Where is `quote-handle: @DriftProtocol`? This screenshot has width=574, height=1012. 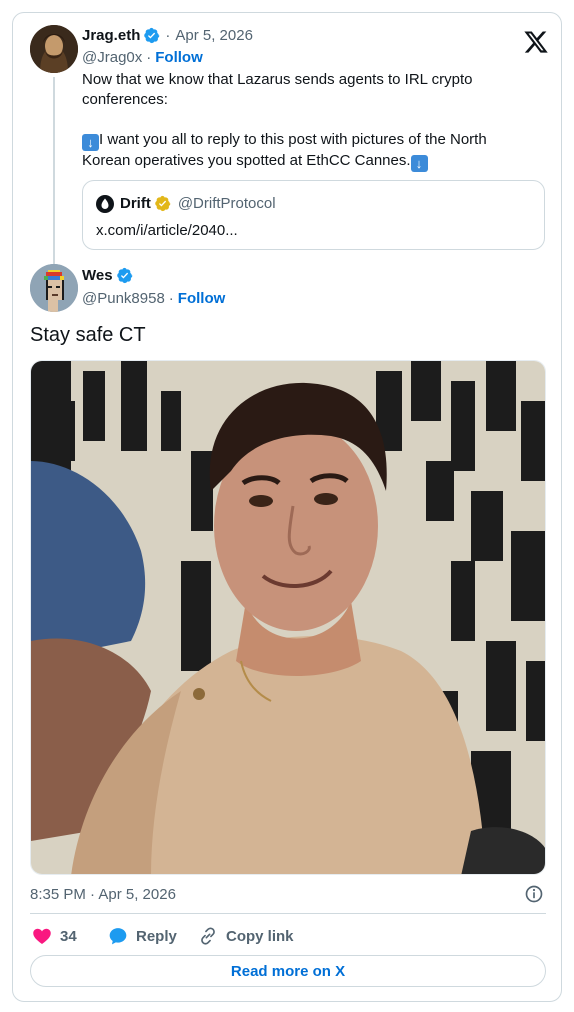
quote-handle: @DriftProtocol is located at coordinates (226, 203).